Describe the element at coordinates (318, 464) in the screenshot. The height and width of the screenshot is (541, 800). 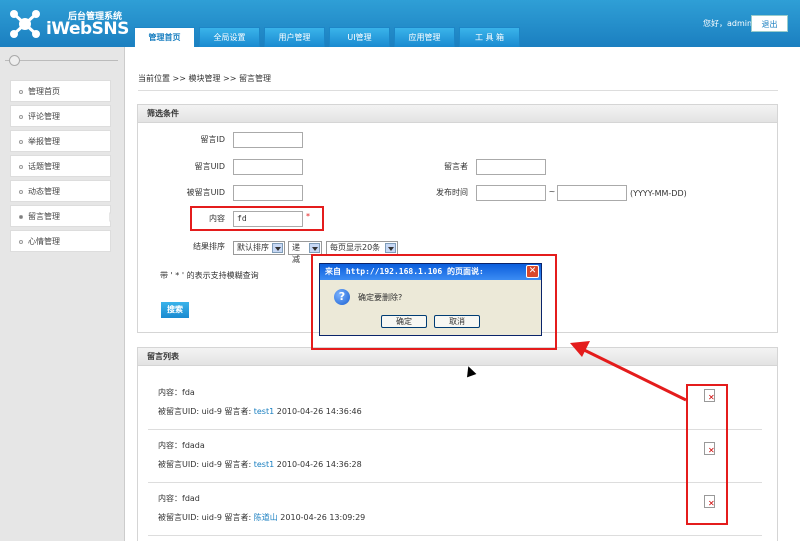
I see `msg-time: 2010-04-26 14:36:28` at that location.